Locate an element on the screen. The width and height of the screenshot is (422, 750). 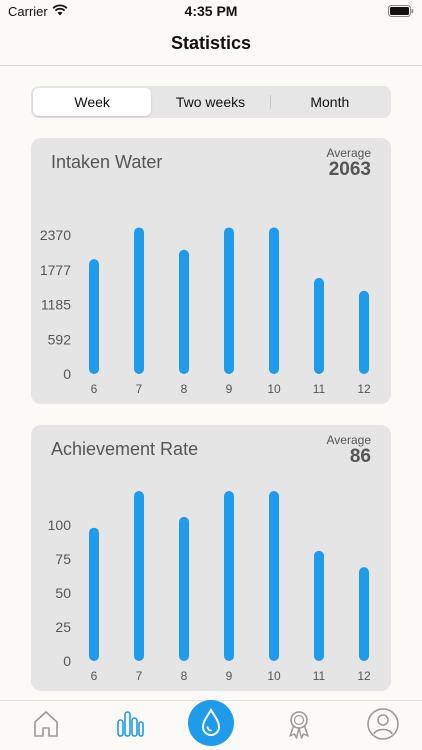
tab-statistics is located at coordinates (130, 724).